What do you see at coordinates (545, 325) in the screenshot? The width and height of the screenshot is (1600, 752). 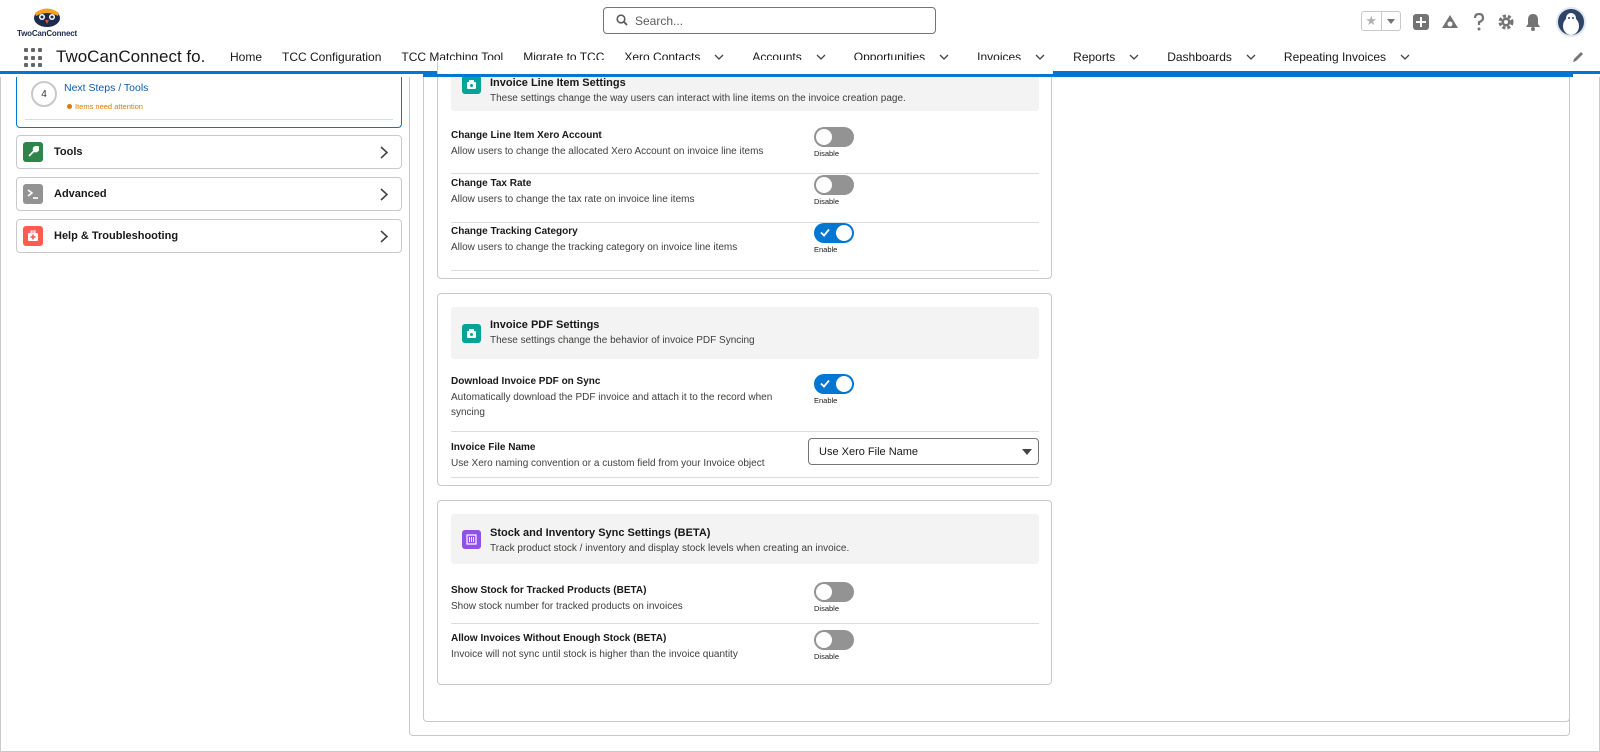 I see `section-title: Invoice PDF Settings` at bounding box center [545, 325].